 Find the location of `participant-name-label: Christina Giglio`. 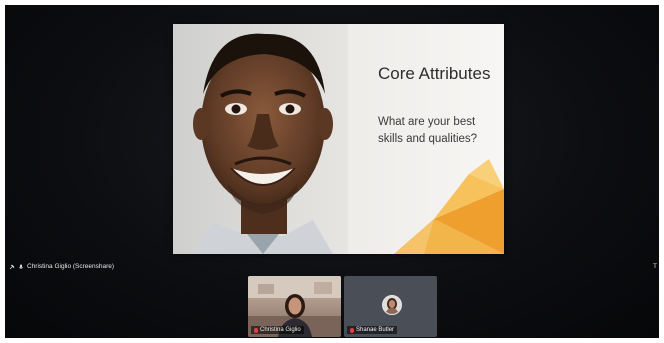

participant-name-label: Christina Giglio is located at coordinates (277, 330).